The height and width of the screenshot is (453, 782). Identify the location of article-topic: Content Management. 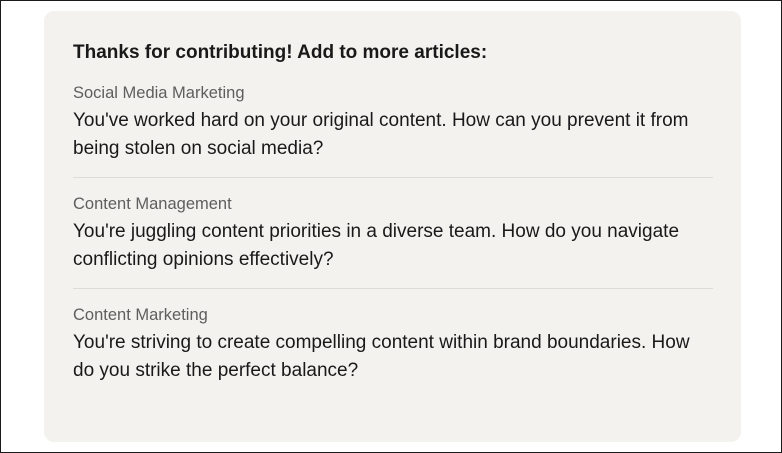
(152, 204).